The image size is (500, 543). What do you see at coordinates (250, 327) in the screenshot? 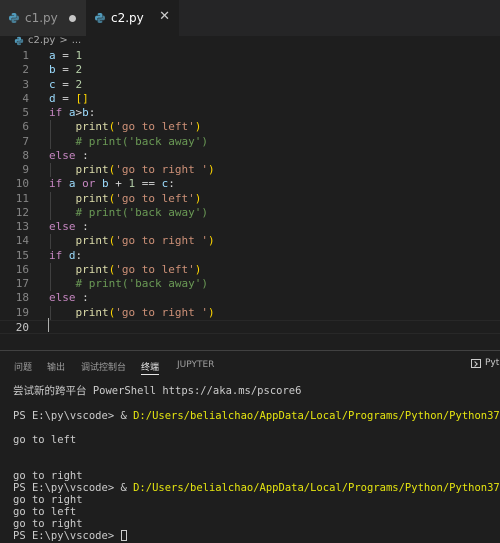
I see `code-line: 20` at bounding box center [250, 327].